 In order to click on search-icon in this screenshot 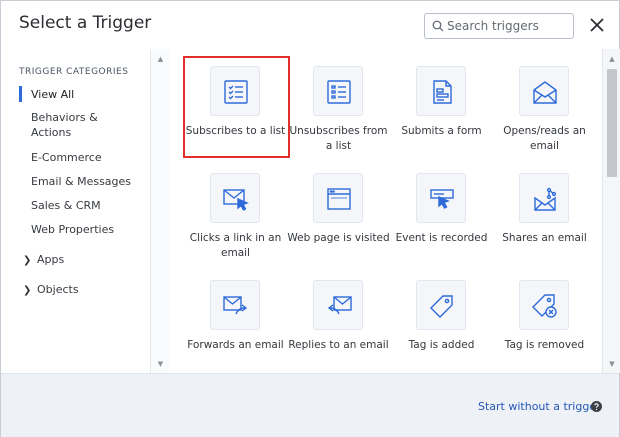, I will do `click(438, 26)`.